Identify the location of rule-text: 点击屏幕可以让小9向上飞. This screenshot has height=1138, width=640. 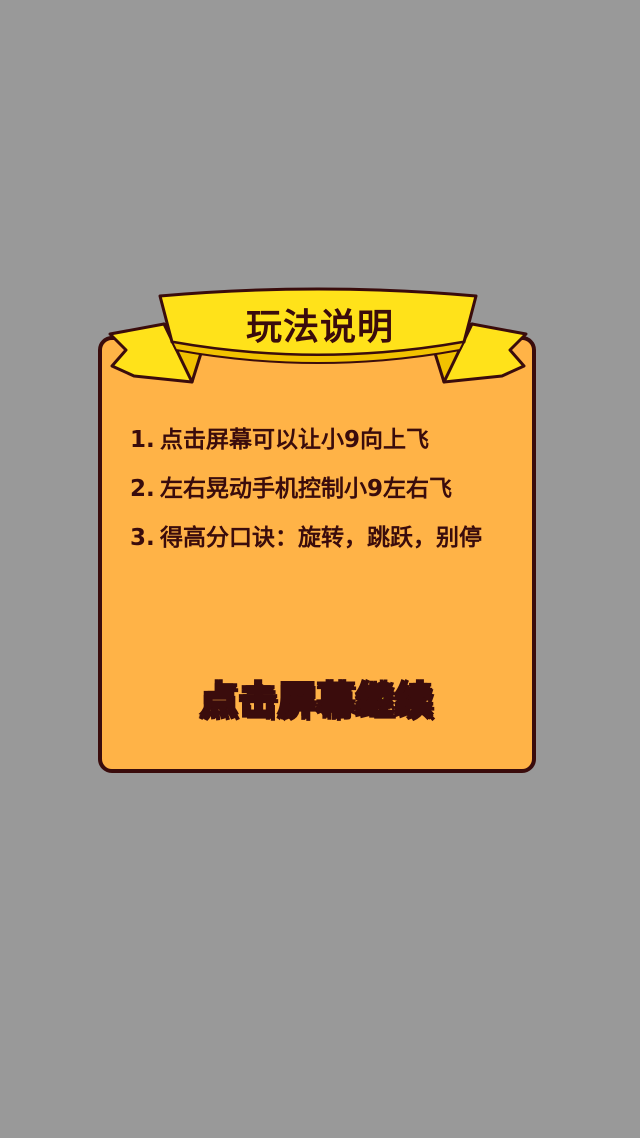
(295, 440).